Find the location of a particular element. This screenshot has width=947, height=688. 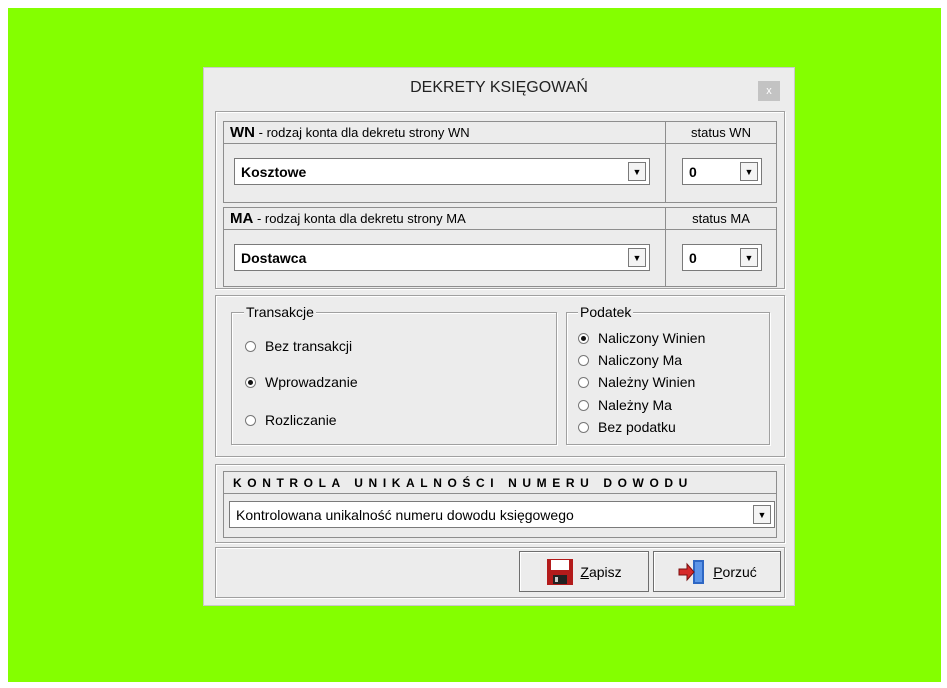

save-hotkey: Z is located at coordinates (584, 571).